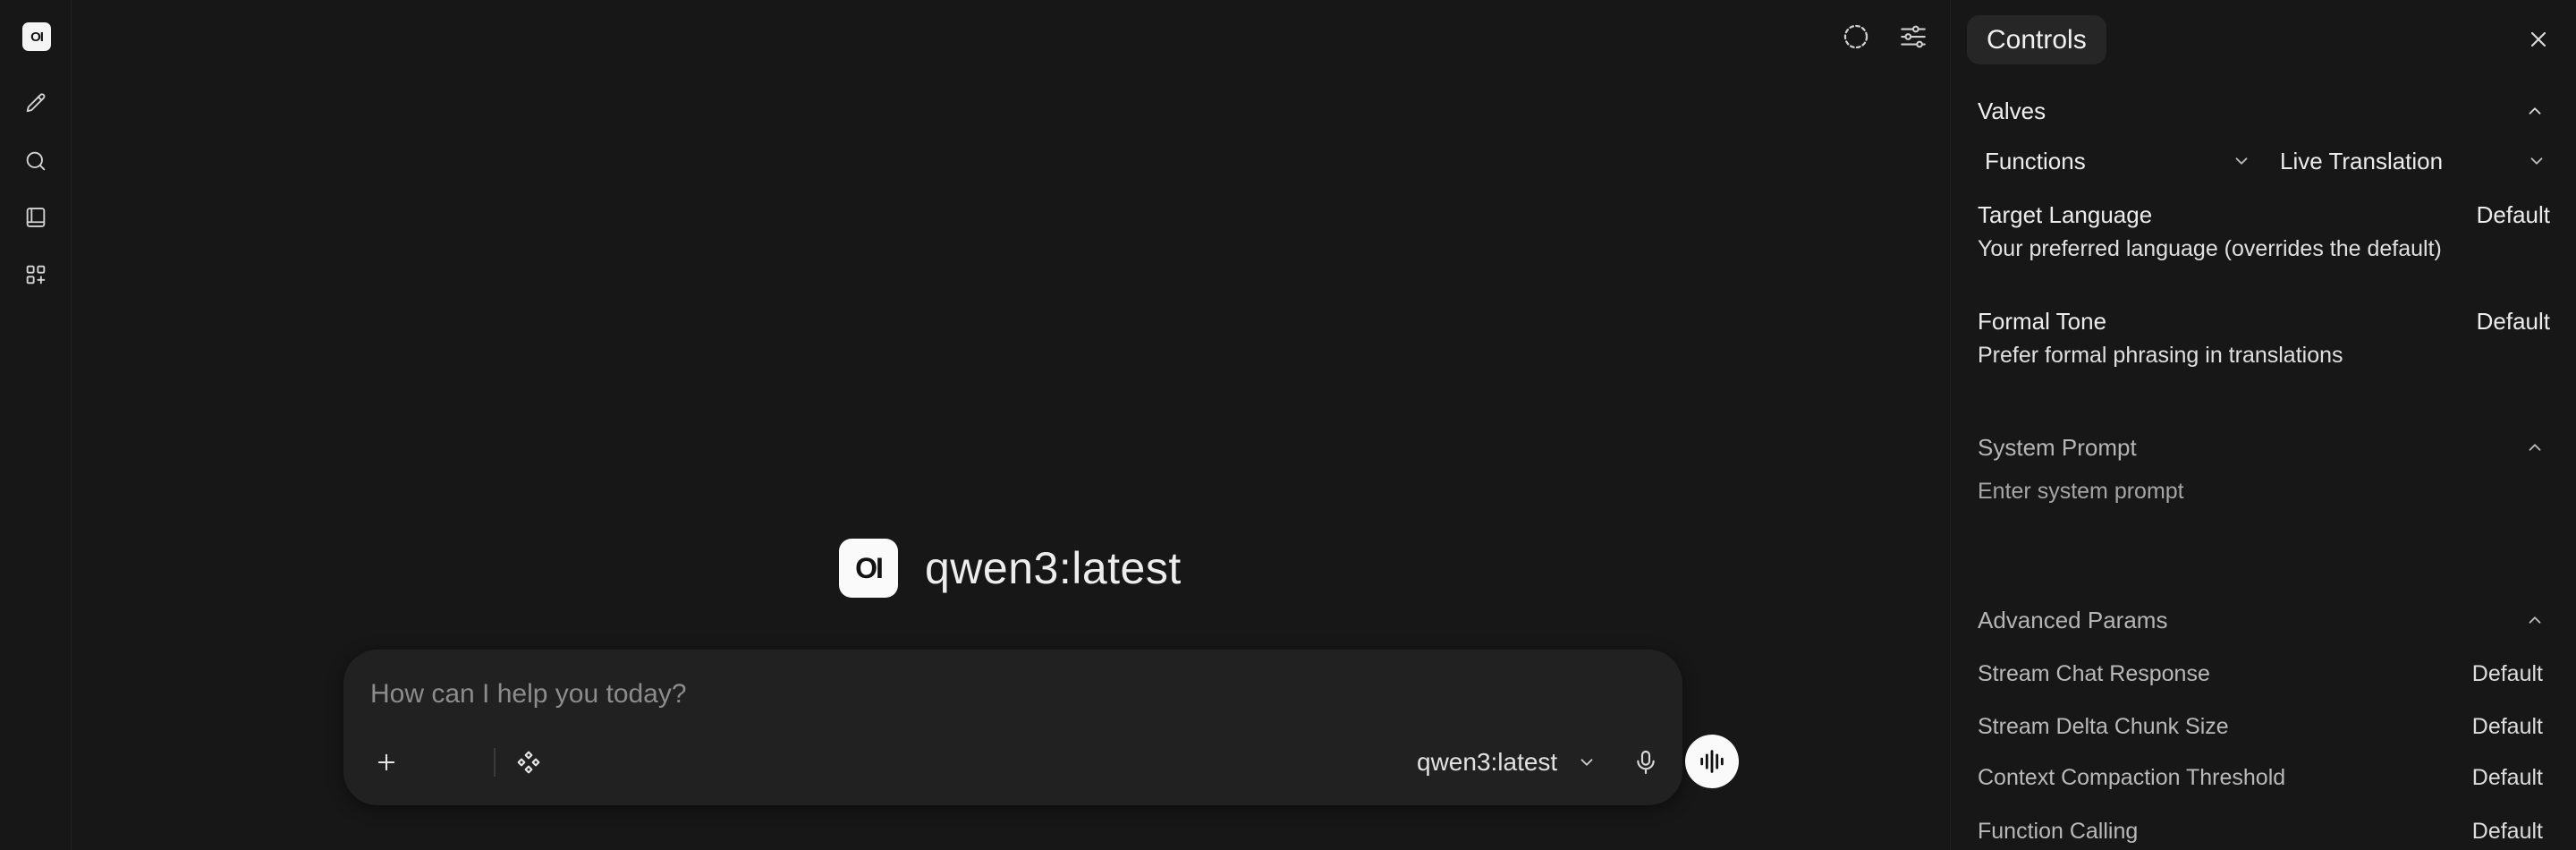 The image size is (2576, 850). I want to click on panel-title: Controls, so click(2036, 39).